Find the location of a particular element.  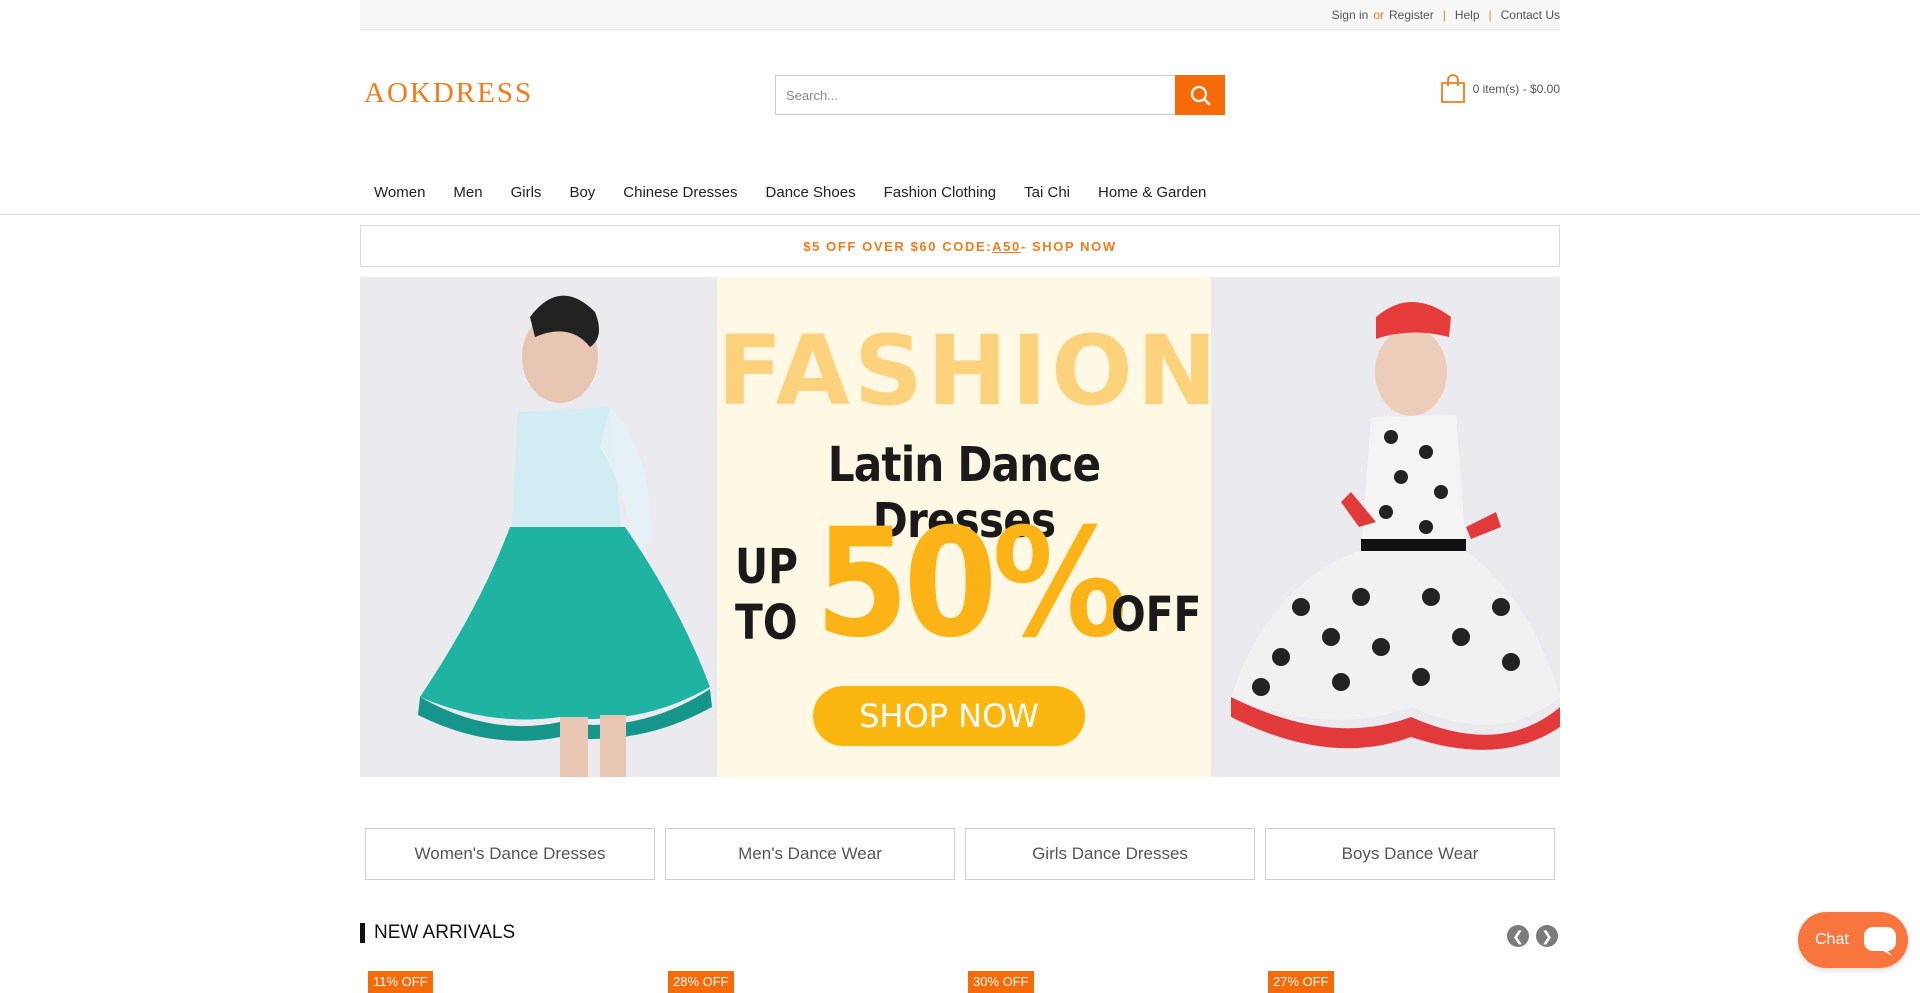

search-input is located at coordinates (975, 95).